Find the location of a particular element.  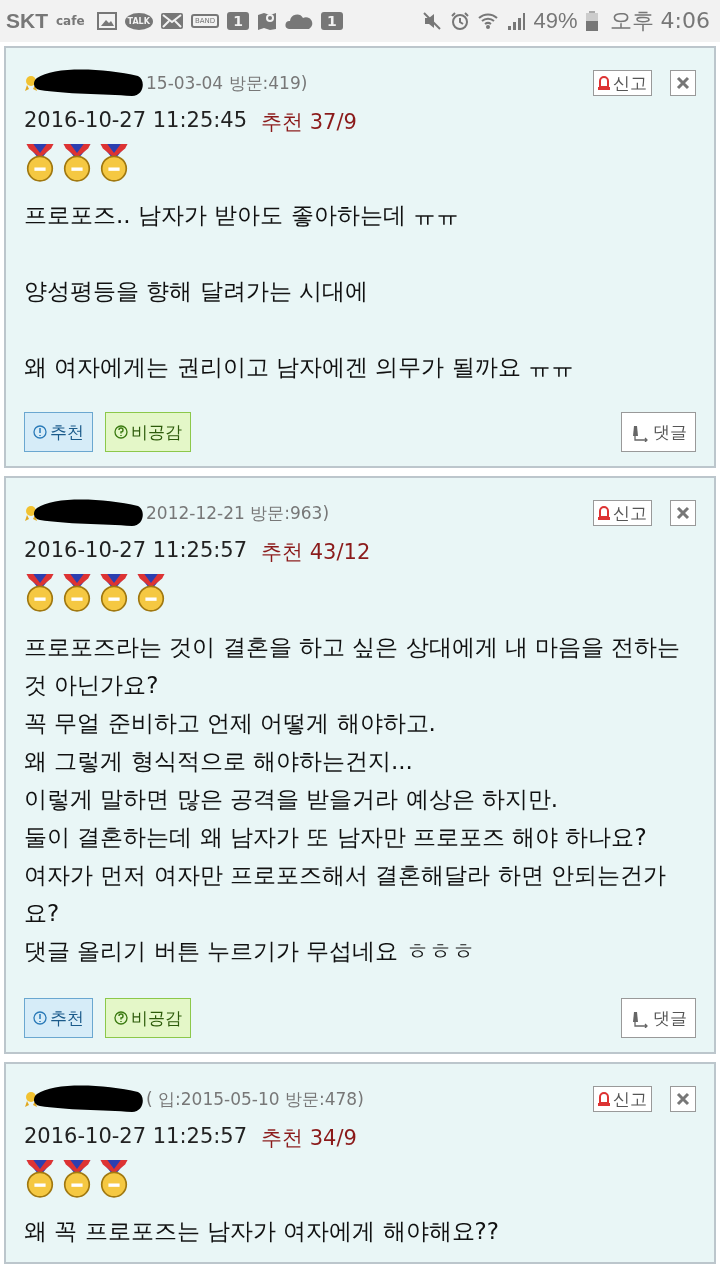

comment-text: 프로포즈.. 남자가 받아도 좋아하는데 ㅠㅠ is located at coordinates (242, 215).